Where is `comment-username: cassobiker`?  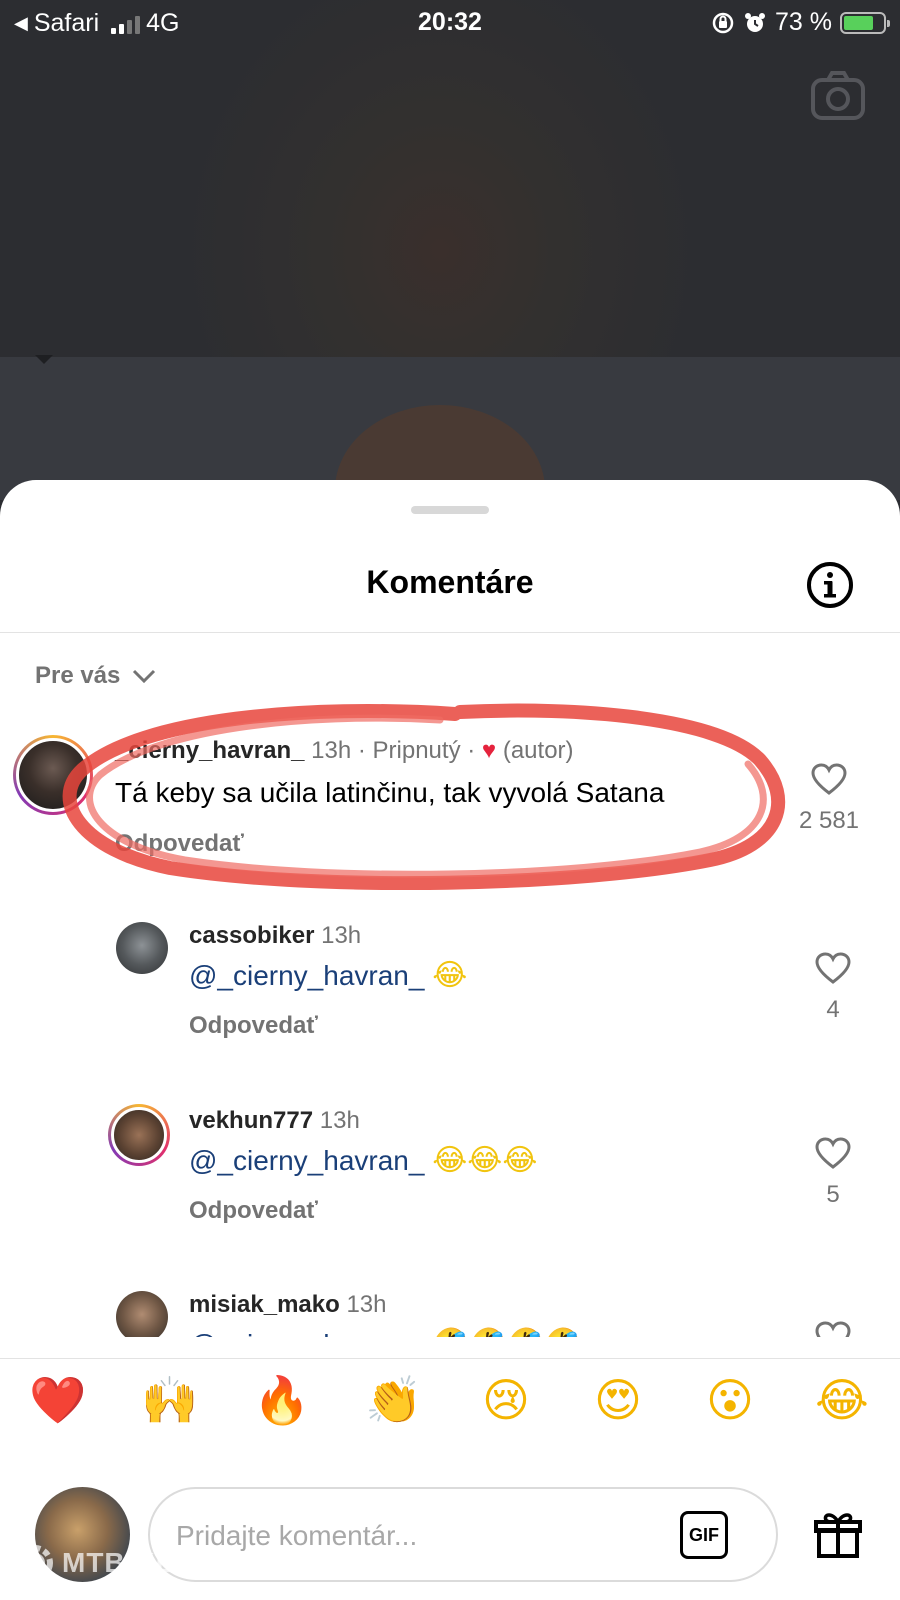 comment-username: cassobiker is located at coordinates (251, 935).